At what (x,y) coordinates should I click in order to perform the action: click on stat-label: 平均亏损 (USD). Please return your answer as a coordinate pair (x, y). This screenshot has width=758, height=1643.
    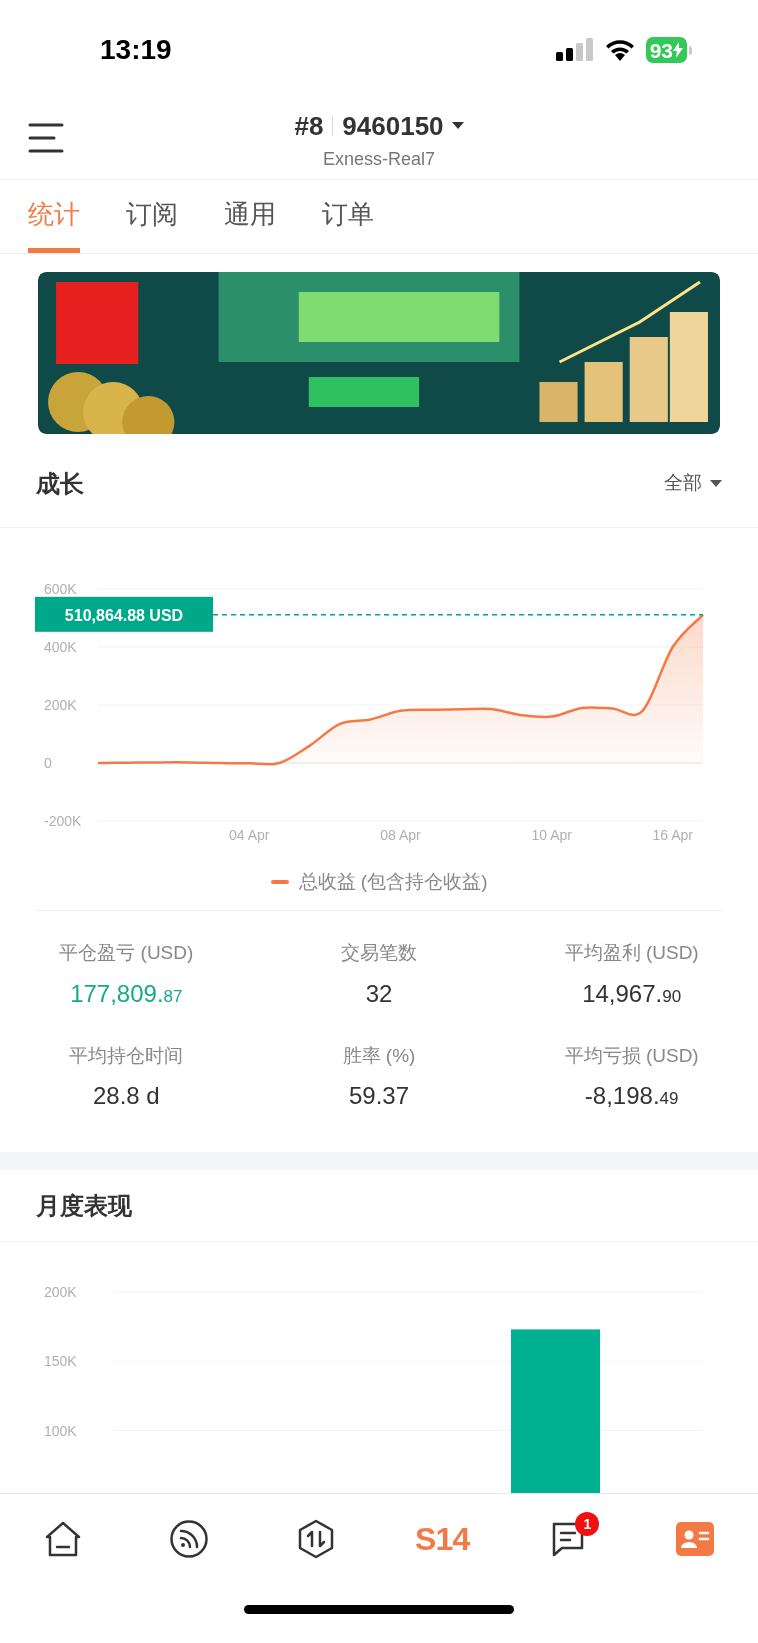
    Looking at the image, I should click on (631, 1055).